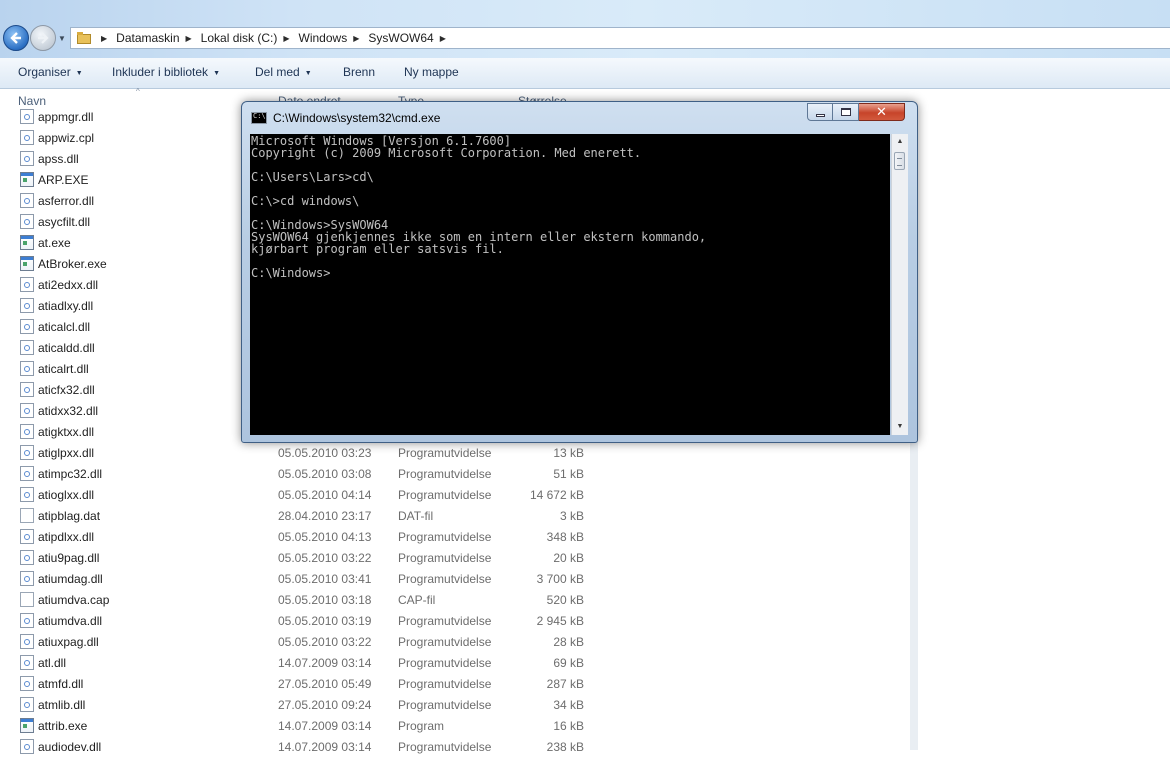  I want to click on file-name: aticfx32.dll, so click(66, 390).